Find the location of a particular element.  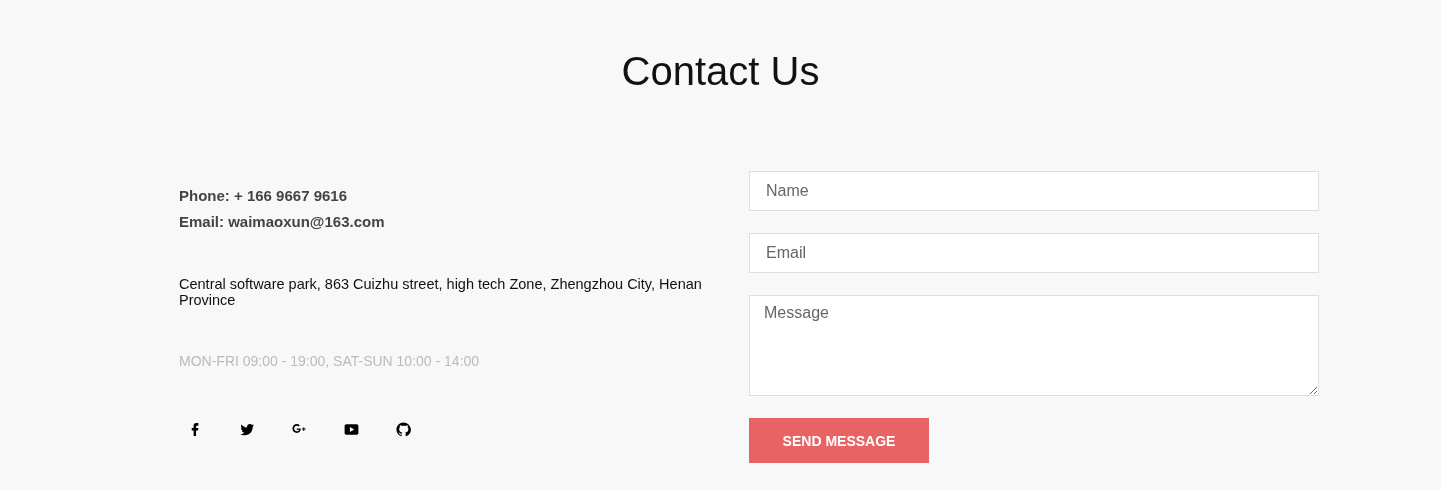

email-text: Email: waimaoxun@163.com is located at coordinates (282, 222).